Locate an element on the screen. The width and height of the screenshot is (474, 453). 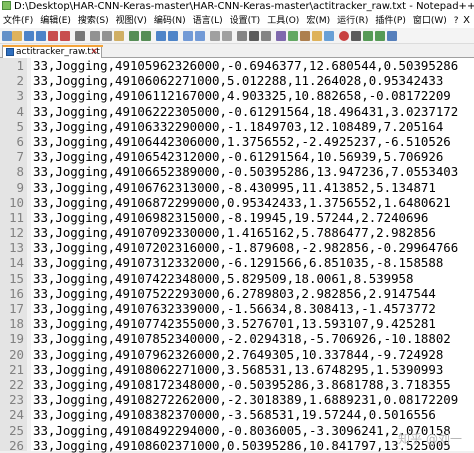
tab-actitracker-raw: actitracker_raw.txt ✕ is located at coordinates (52, 51).